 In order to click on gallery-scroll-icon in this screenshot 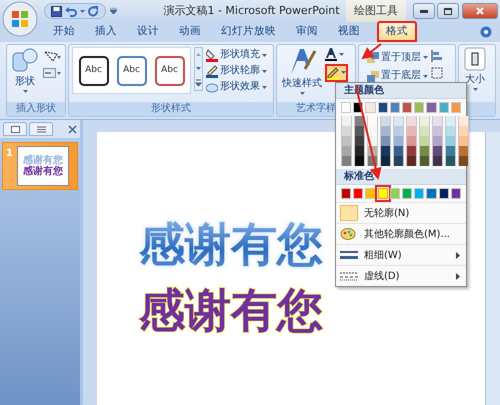, I will do `click(198, 69)`.